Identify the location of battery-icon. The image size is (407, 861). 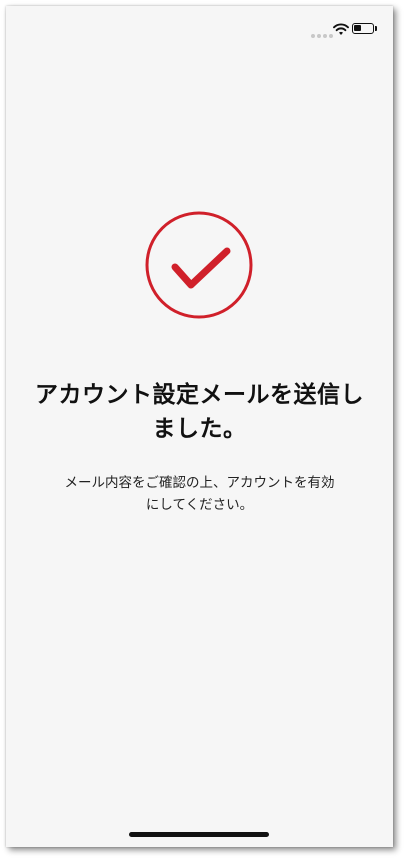
(363, 28).